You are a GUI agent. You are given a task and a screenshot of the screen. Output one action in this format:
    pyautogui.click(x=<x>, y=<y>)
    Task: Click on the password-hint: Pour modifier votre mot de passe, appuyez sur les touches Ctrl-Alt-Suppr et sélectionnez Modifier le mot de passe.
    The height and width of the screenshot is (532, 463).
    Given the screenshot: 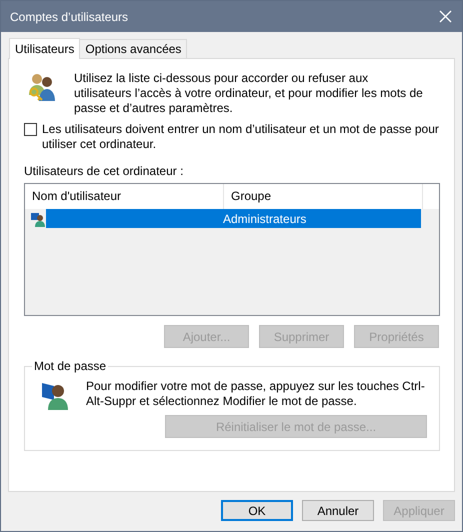 What is the action you would take?
    pyautogui.click(x=256, y=394)
    